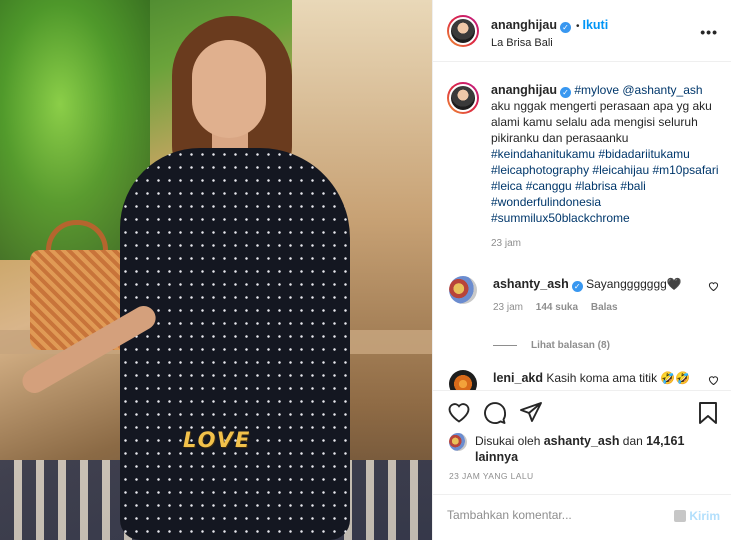  I want to click on liked-by-conjunction: dan, so click(632, 441).